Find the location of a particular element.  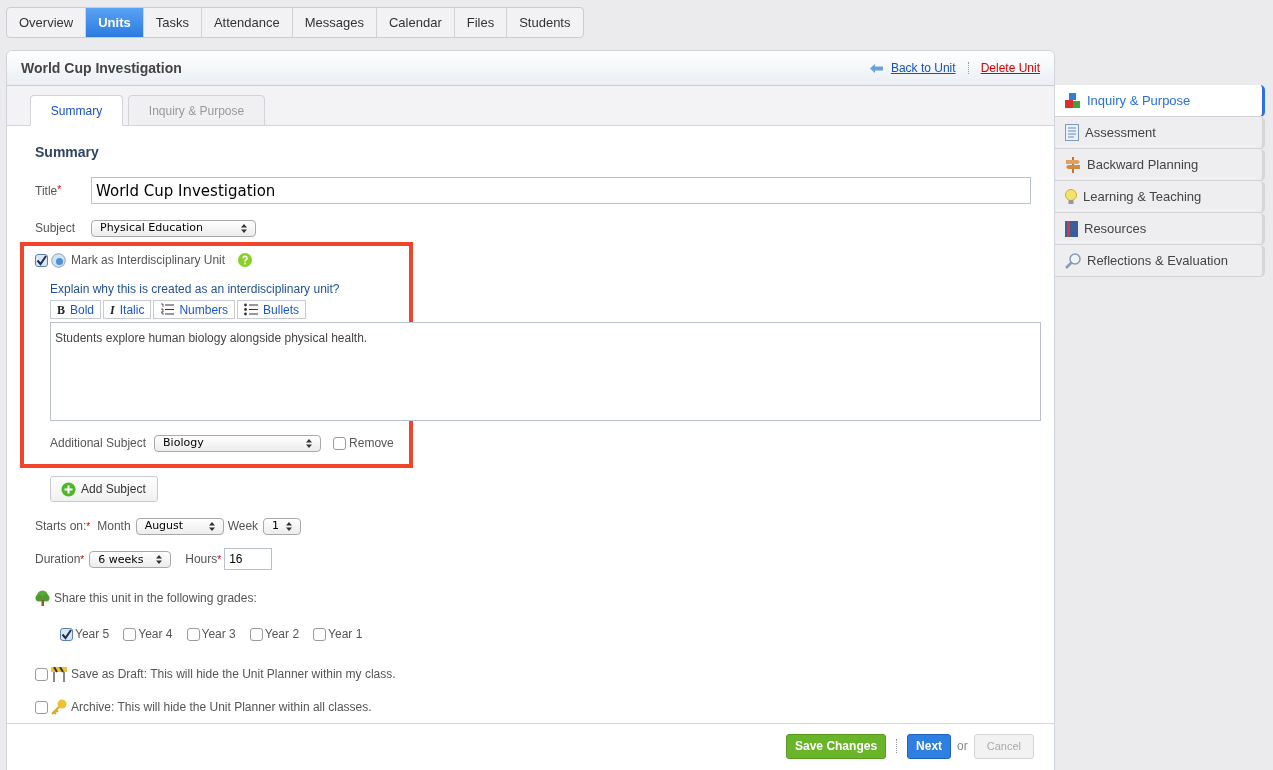

explanation-prompt: Explain why this is created as an interdisciplinary unit? is located at coordinates (195, 289).